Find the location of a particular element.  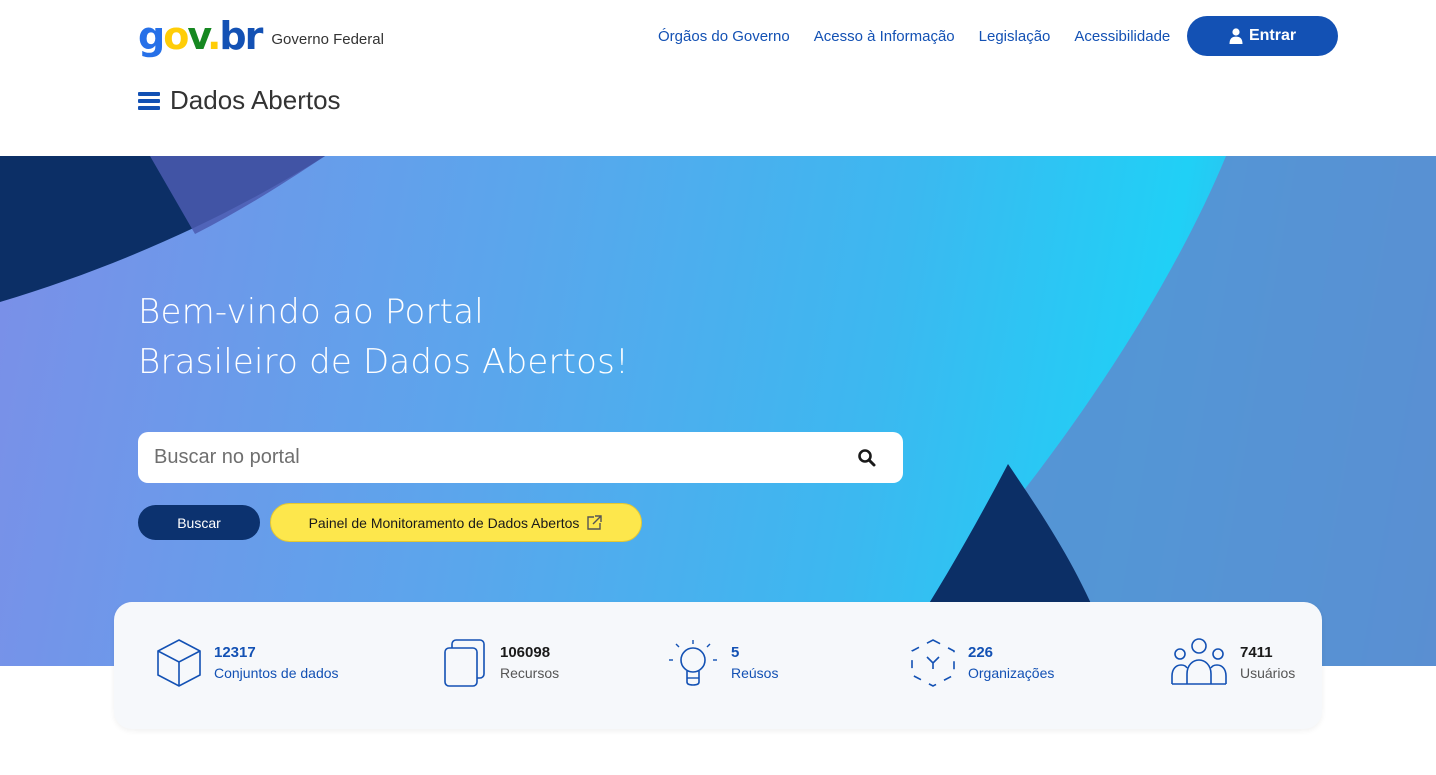

site-menu-row: Dados Abertos is located at coordinates (239, 100).